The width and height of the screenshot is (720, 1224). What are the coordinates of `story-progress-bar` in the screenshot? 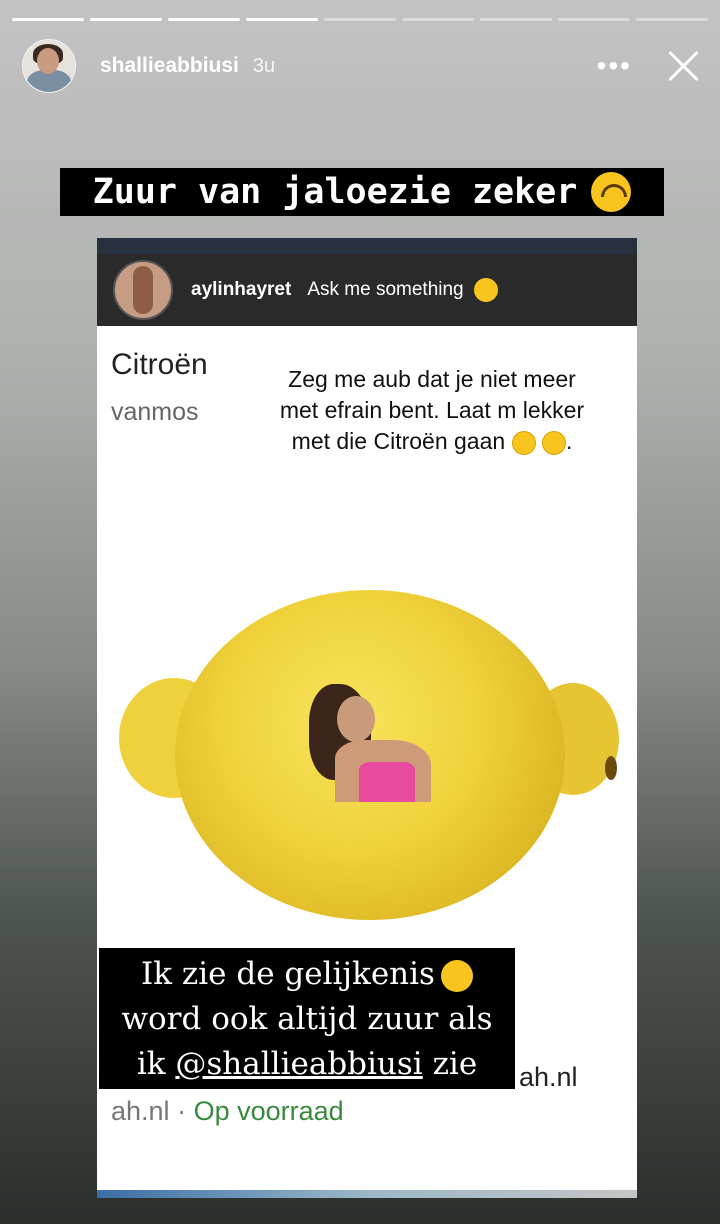 It's located at (360, 20).